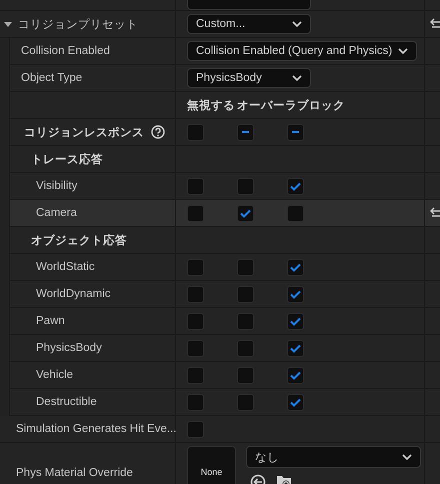  I want to click on property-row: Pawn, so click(220, 321).